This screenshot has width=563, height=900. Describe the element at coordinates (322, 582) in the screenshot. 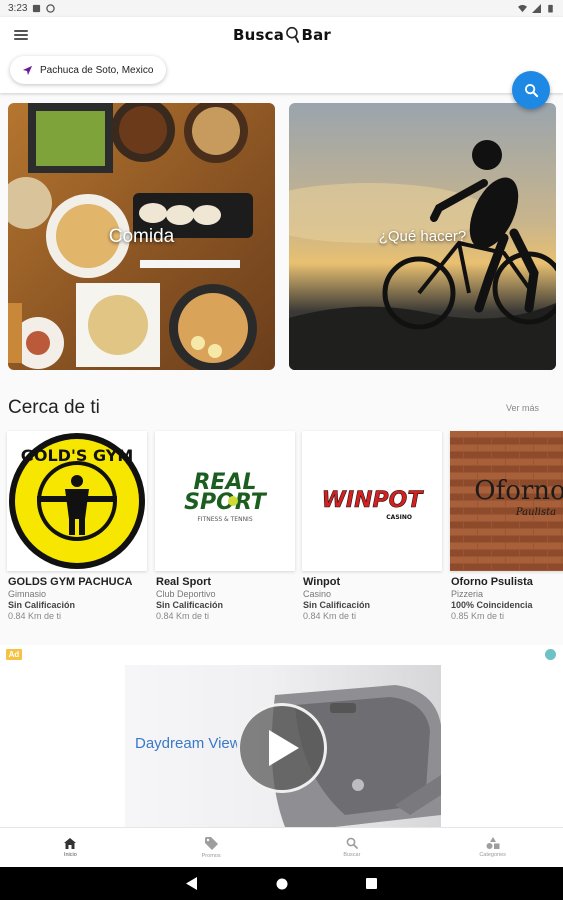

I see `place-name: Winpot` at that location.